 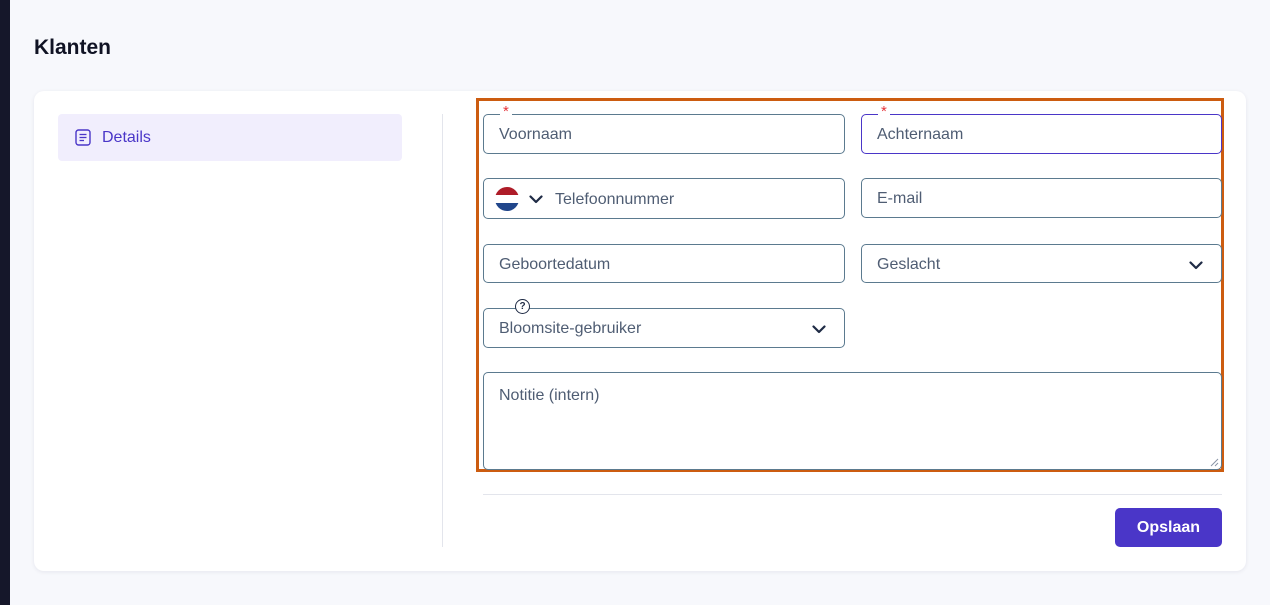 What do you see at coordinates (852, 421) in the screenshot?
I see `note-textarea: Notitie (intern)` at bounding box center [852, 421].